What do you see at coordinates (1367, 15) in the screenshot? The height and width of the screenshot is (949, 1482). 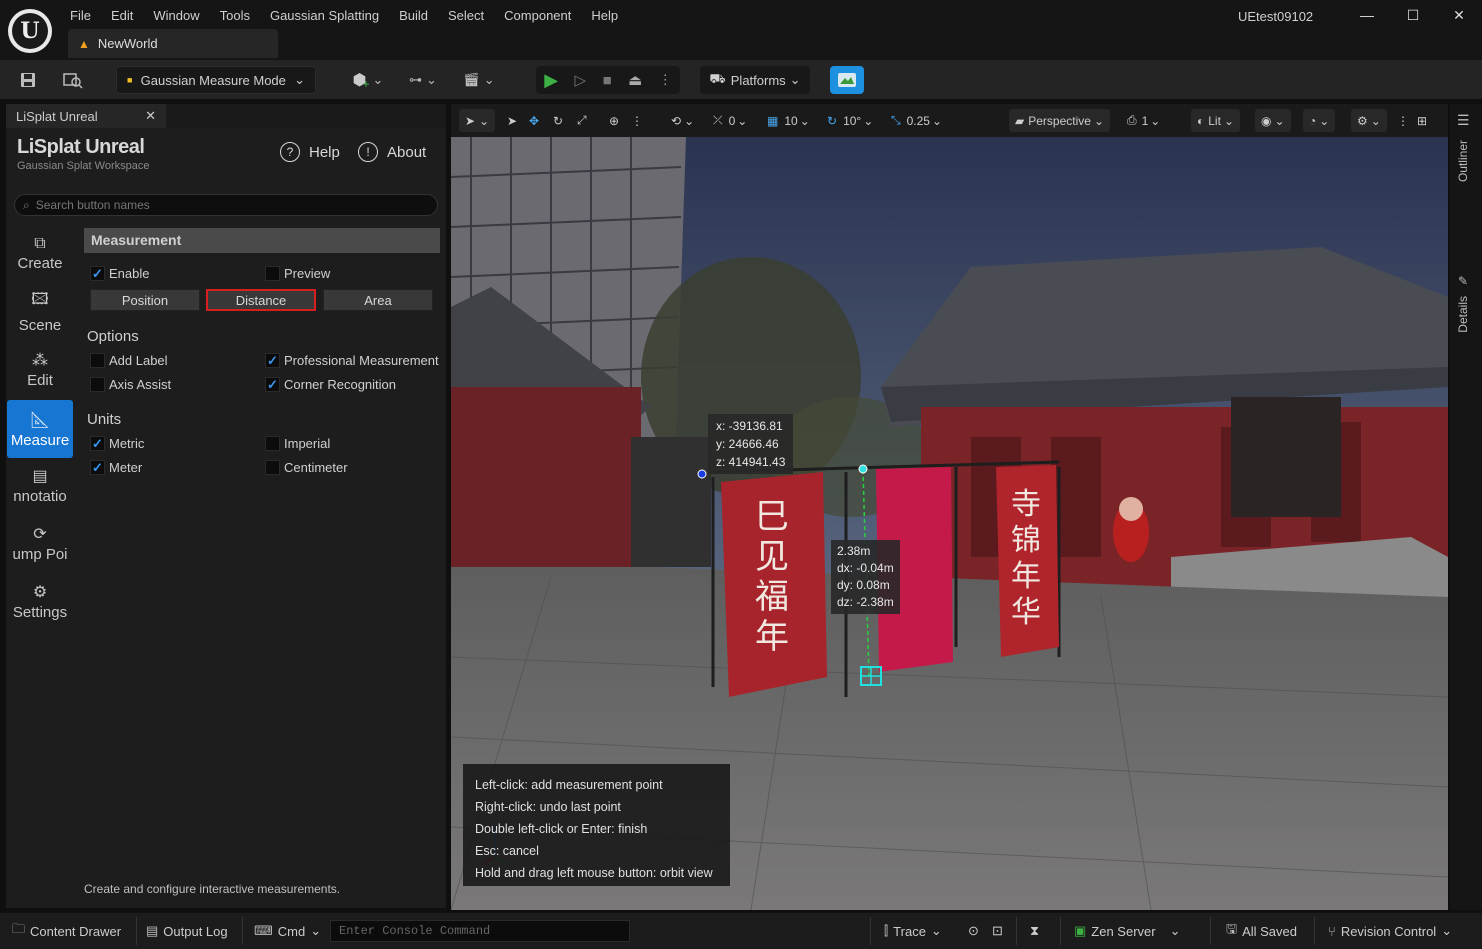 I see `minimize-icon: —` at bounding box center [1367, 15].